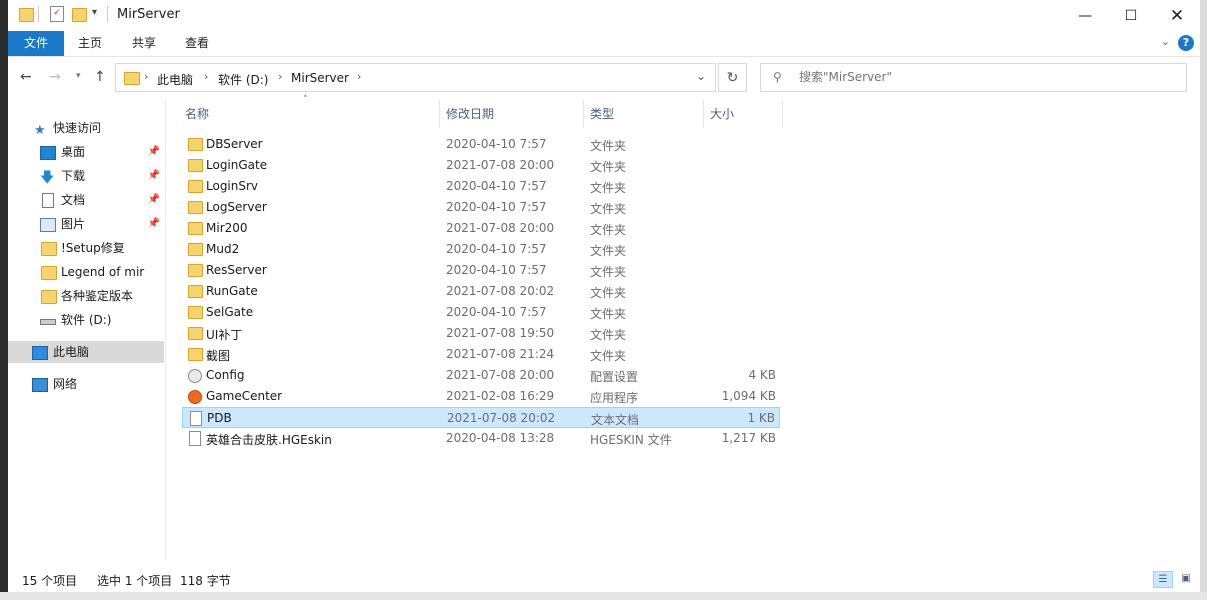 The image size is (1207, 600). I want to click on details-view-button: ☰, so click(1163, 579).